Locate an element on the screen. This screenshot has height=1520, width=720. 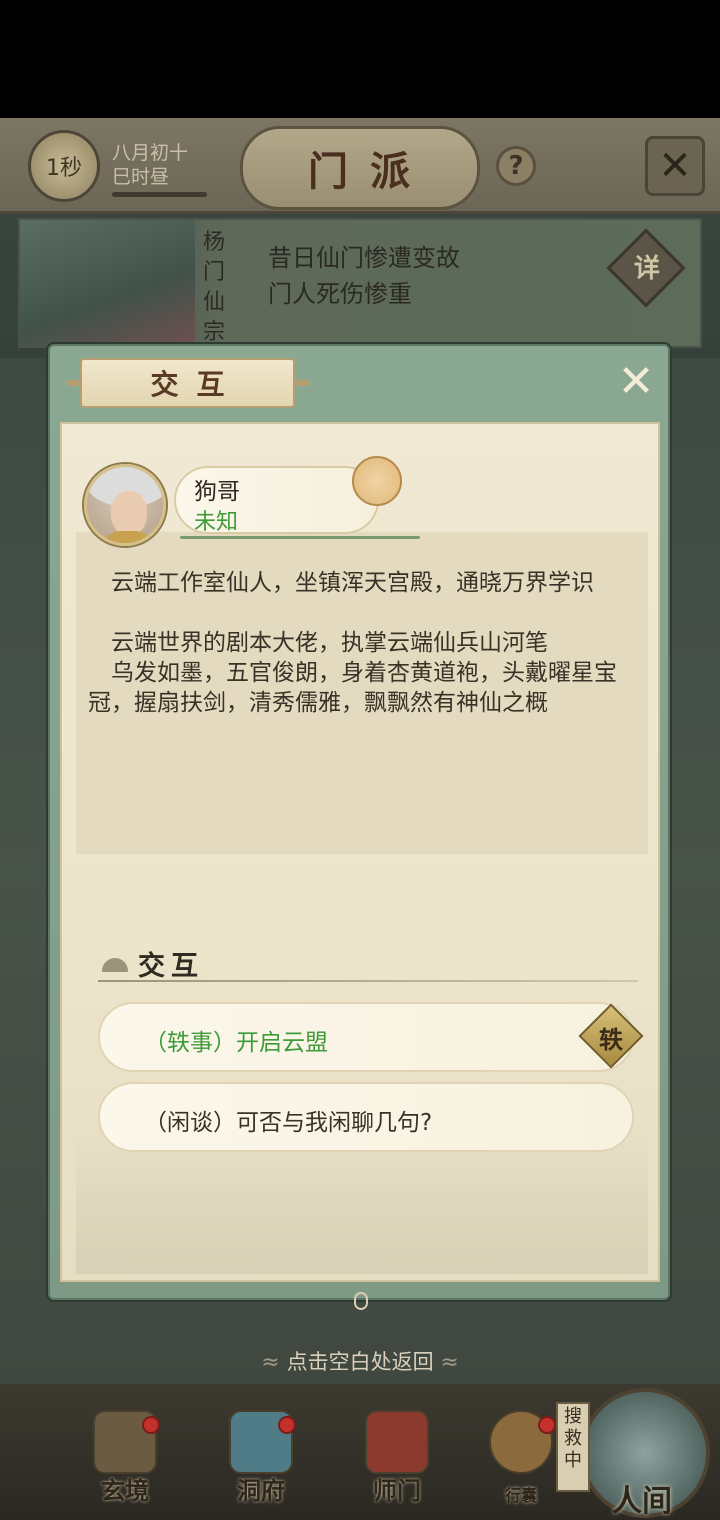
description-paragraph: 云端世界的剧本大佬，执掌云端仙兵山河笔 is located at coordinates (329, 643).